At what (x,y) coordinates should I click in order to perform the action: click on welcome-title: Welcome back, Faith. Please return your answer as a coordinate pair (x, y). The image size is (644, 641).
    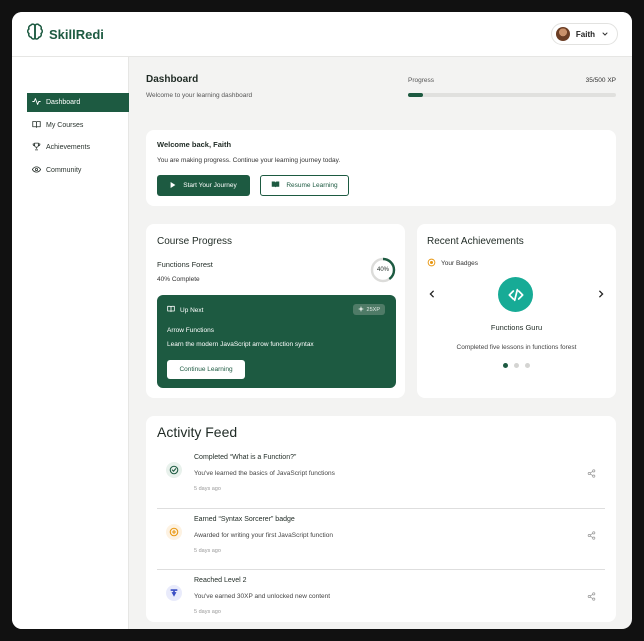
    Looking at the image, I should click on (194, 144).